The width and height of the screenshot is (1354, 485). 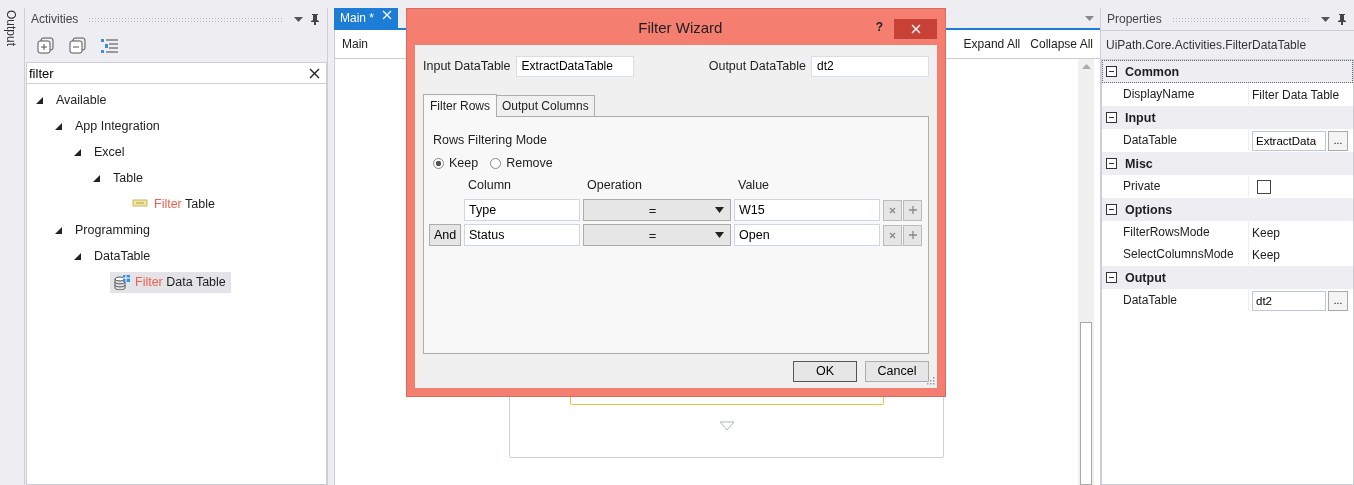 I want to click on scrollbar, so click(x=1086, y=272).